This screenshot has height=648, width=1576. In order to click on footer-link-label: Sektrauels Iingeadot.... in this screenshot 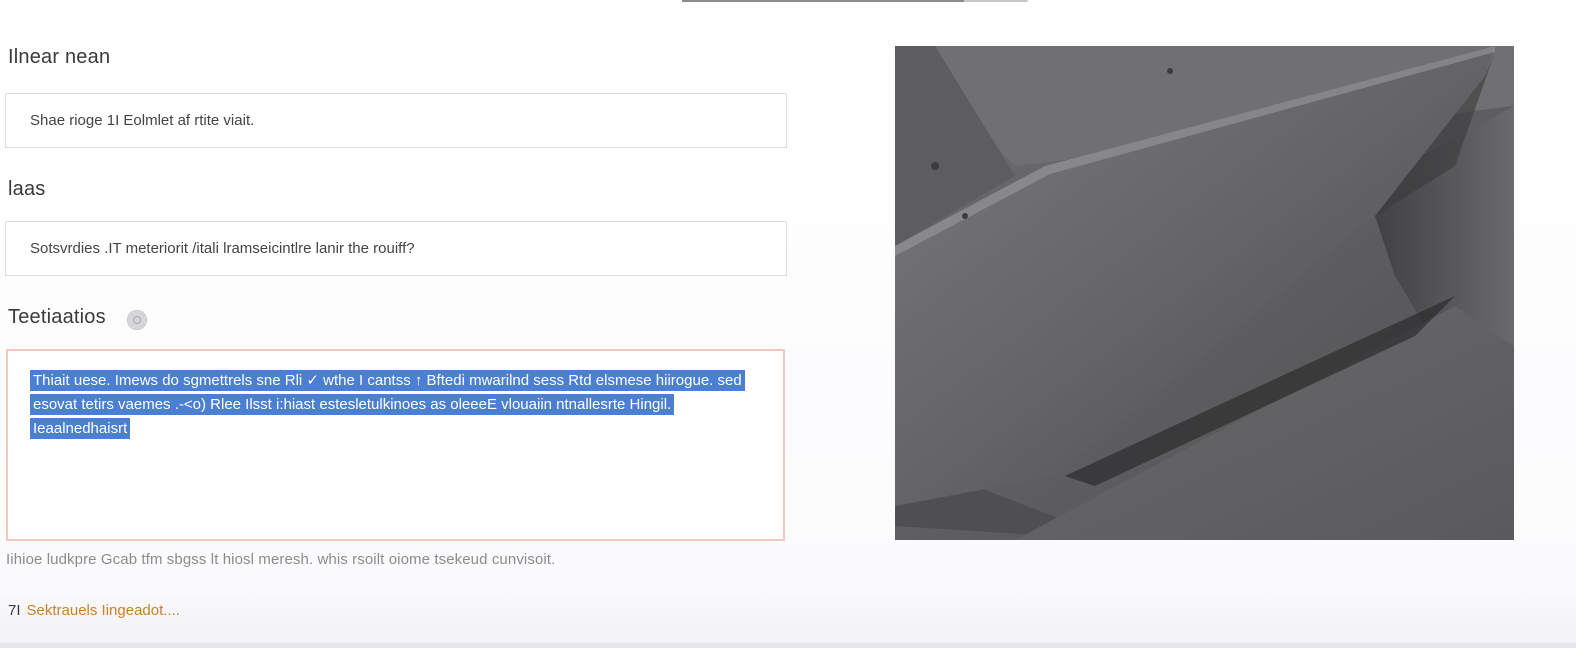, I will do `click(103, 610)`.